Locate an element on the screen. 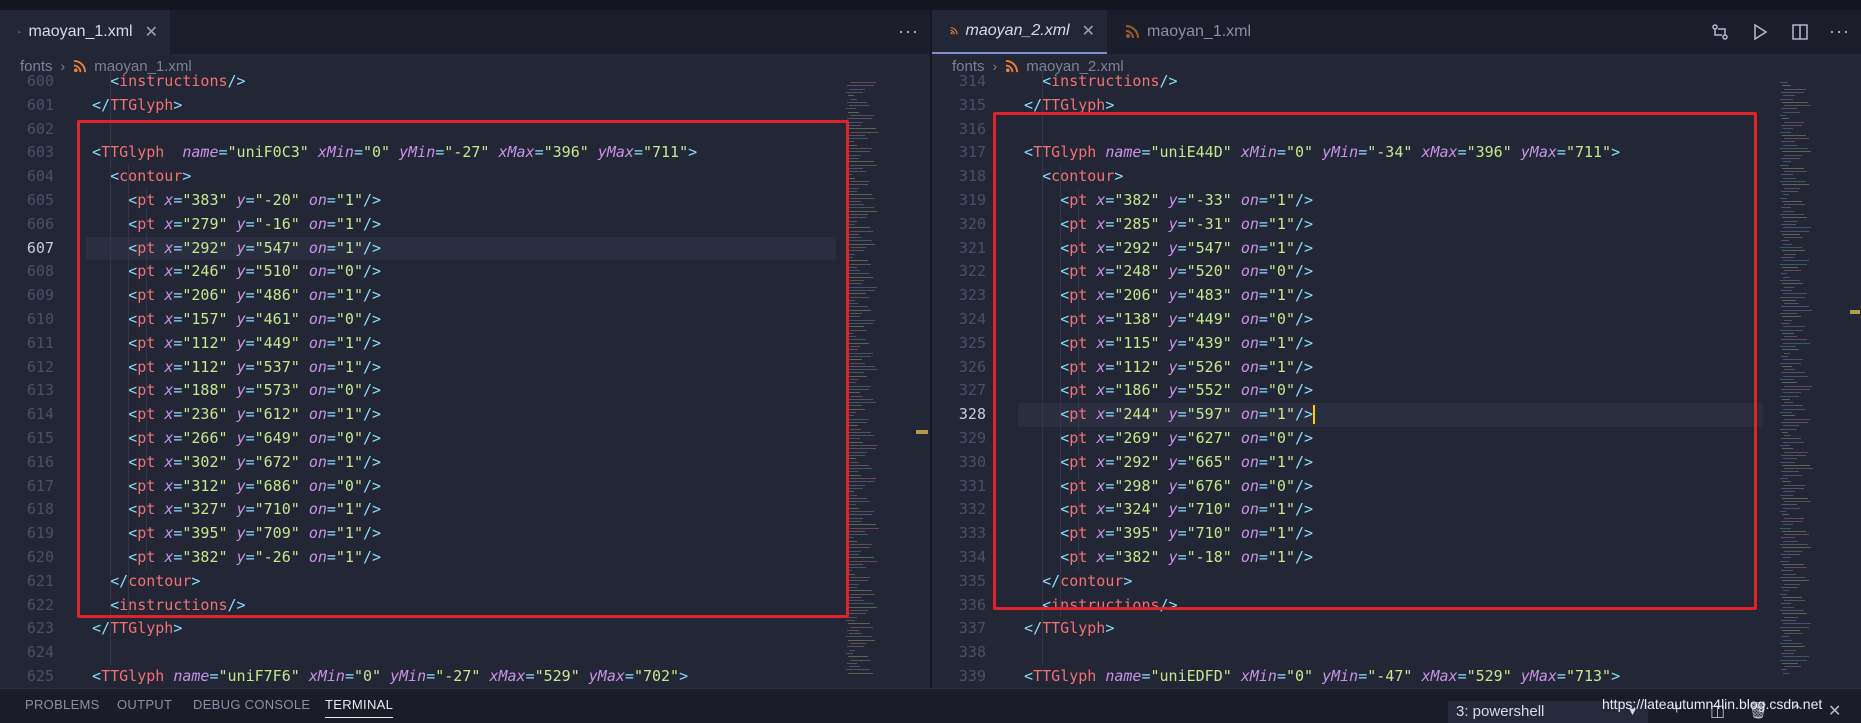  minimap-right is located at coordinates (1796, 385).